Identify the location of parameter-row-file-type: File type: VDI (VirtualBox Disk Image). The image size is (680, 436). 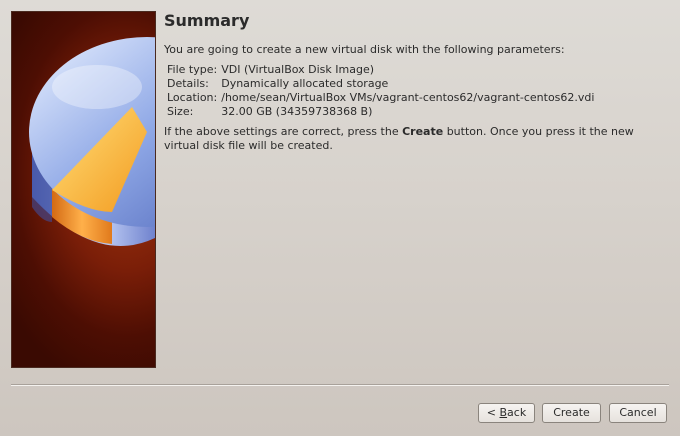
(380, 70).